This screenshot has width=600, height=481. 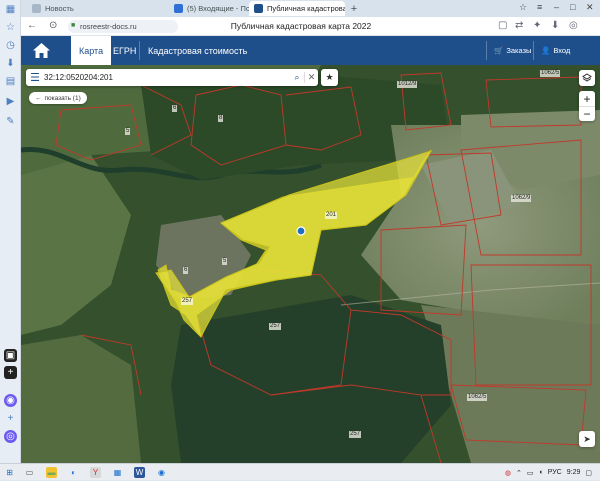 I want to click on downloads-icon: ⬇, so click(x=10, y=63).